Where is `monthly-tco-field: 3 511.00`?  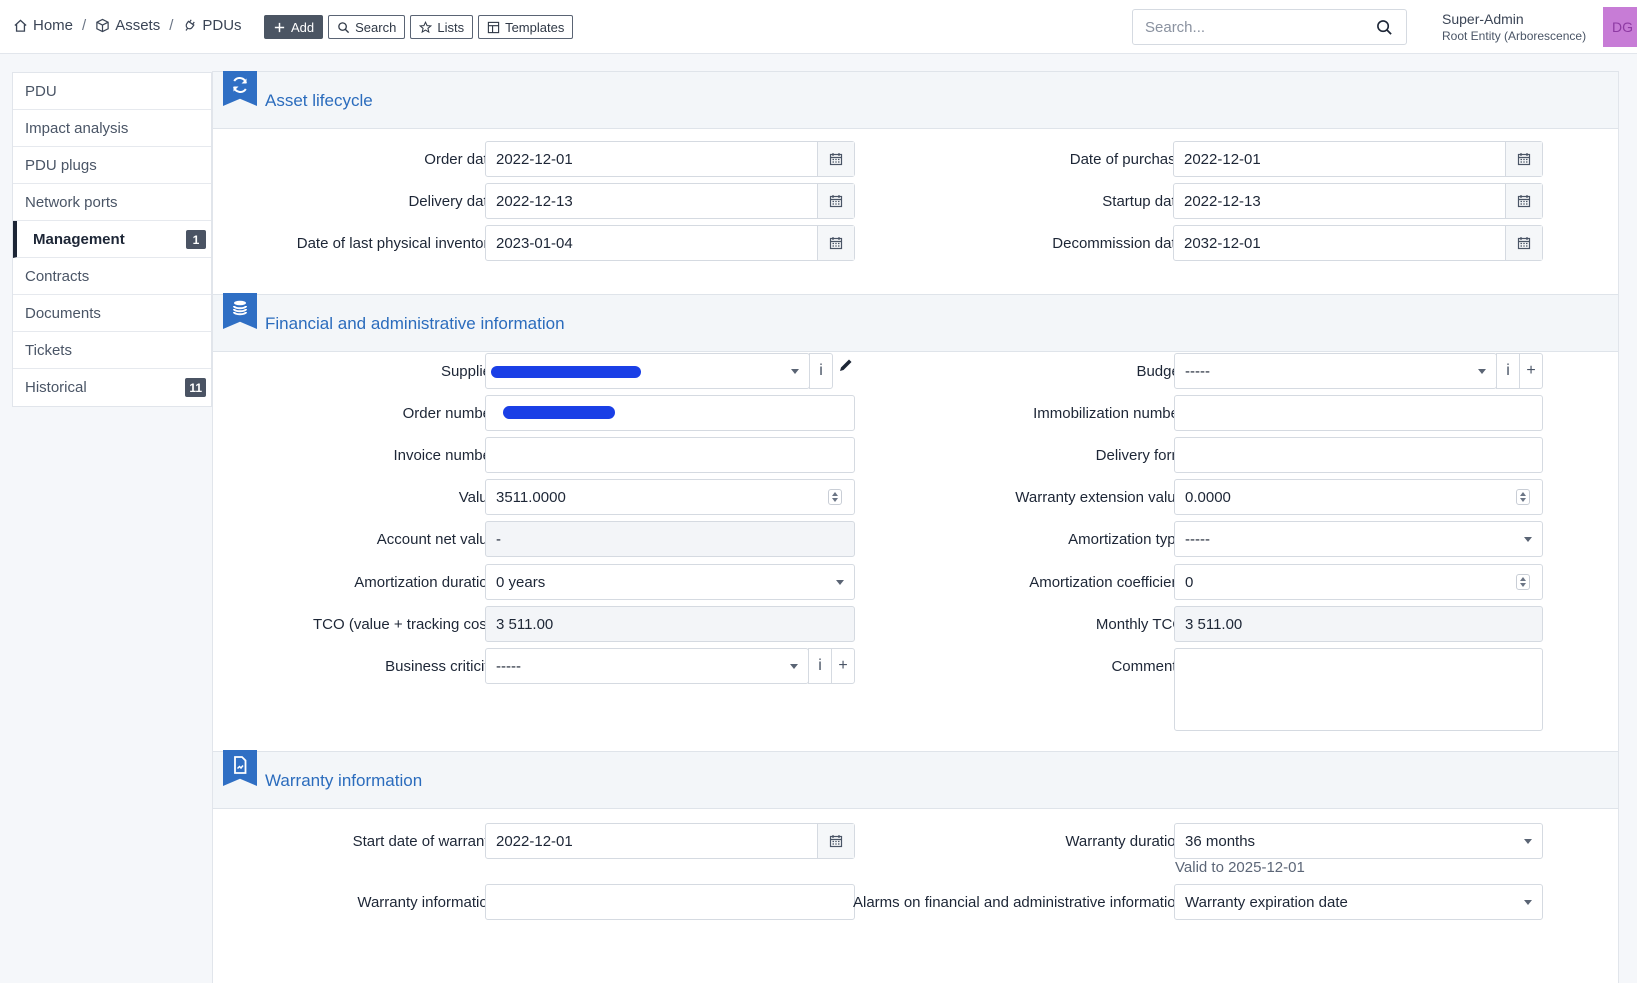
monthly-tco-field: 3 511.00 is located at coordinates (1358, 624).